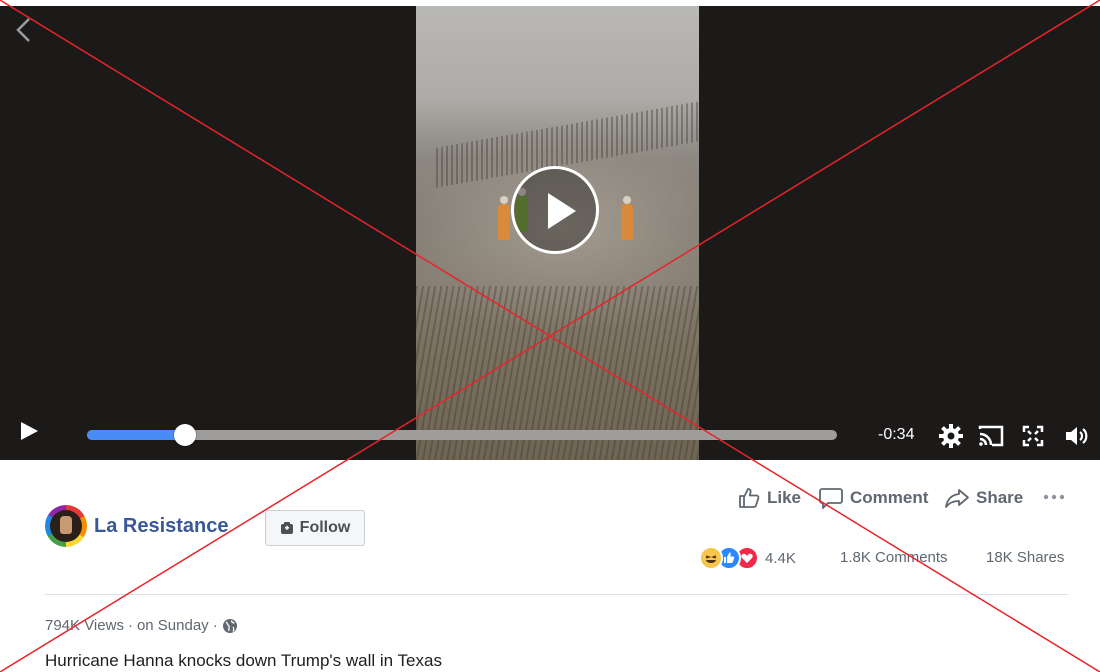 This screenshot has width=1100, height=672. What do you see at coordinates (161, 526) in the screenshot?
I see `page-name-link: La Resistance` at bounding box center [161, 526].